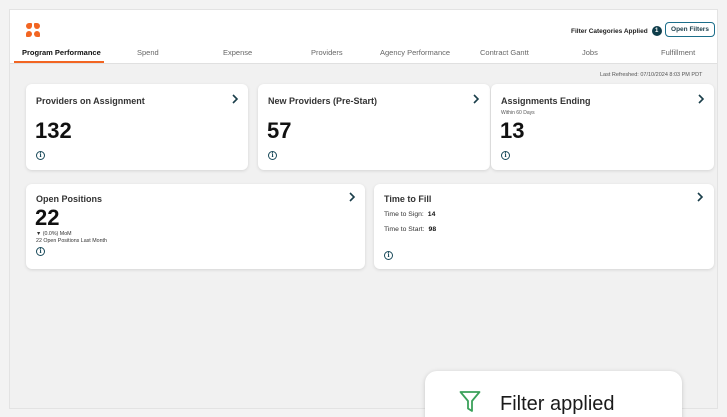  I want to click on time-to-start-label: Time to Start:, so click(404, 229).